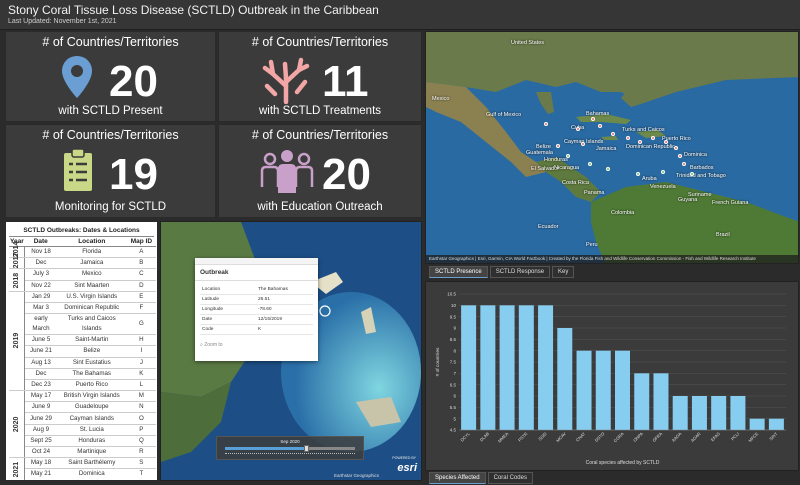 This screenshot has height=485, width=800. Describe the element at coordinates (82, 286) in the screenshot. I see `table-row: Nov 22 Sint Maarten D` at that location.